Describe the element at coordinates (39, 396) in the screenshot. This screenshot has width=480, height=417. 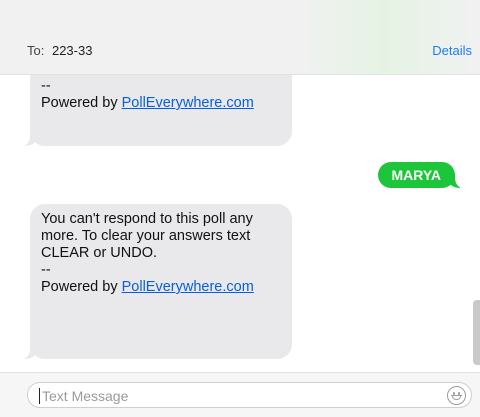
I see `text-cursor` at that location.